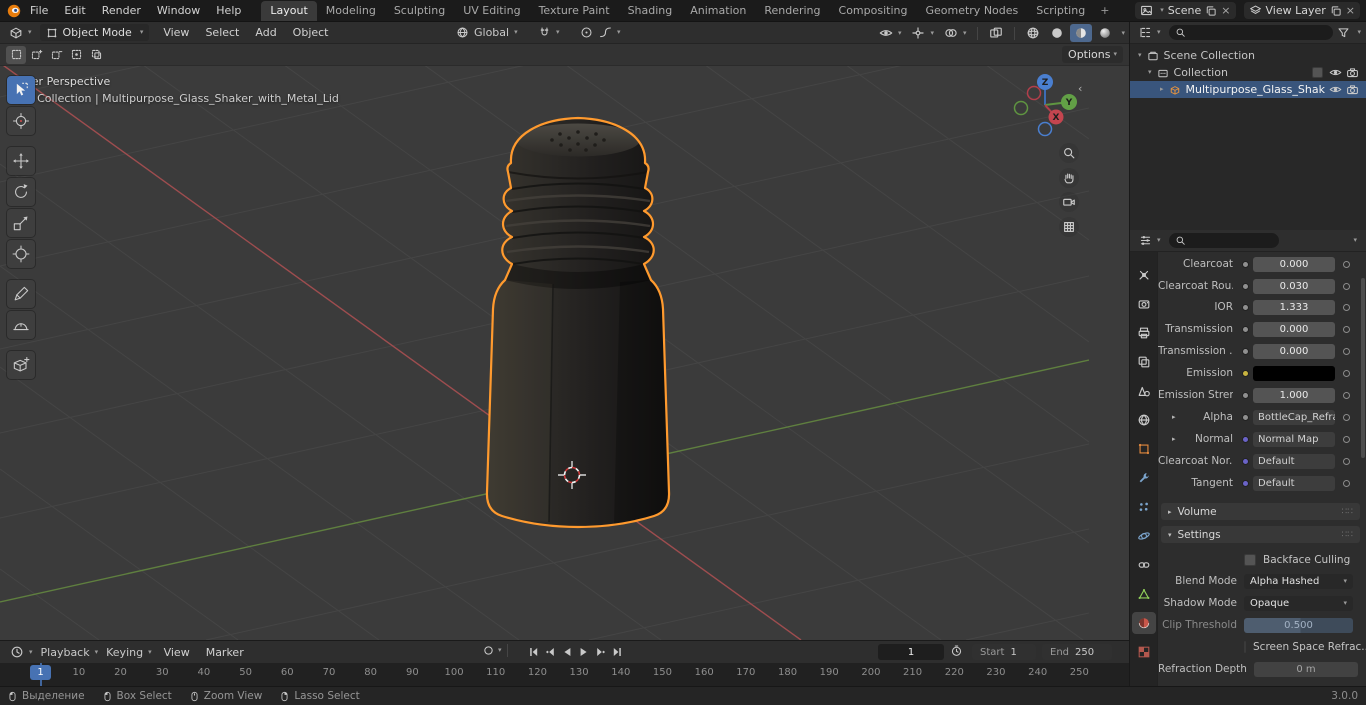 Image resolution: width=1366 pixels, height=705 pixels. Describe the element at coordinates (76, 55) in the screenshot. I see `select-mode-invert-button` at that location.